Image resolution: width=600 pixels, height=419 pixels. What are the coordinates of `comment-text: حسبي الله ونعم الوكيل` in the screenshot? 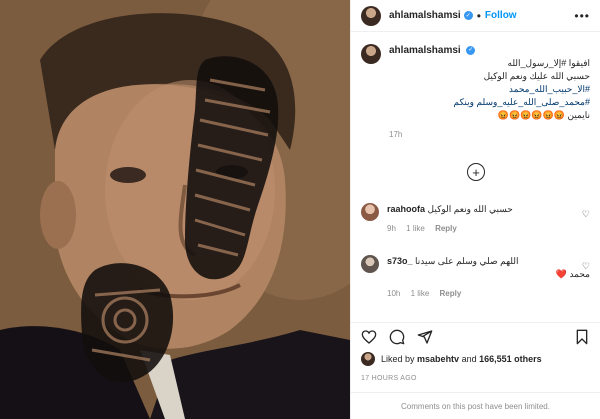 It's located at (470, 209).